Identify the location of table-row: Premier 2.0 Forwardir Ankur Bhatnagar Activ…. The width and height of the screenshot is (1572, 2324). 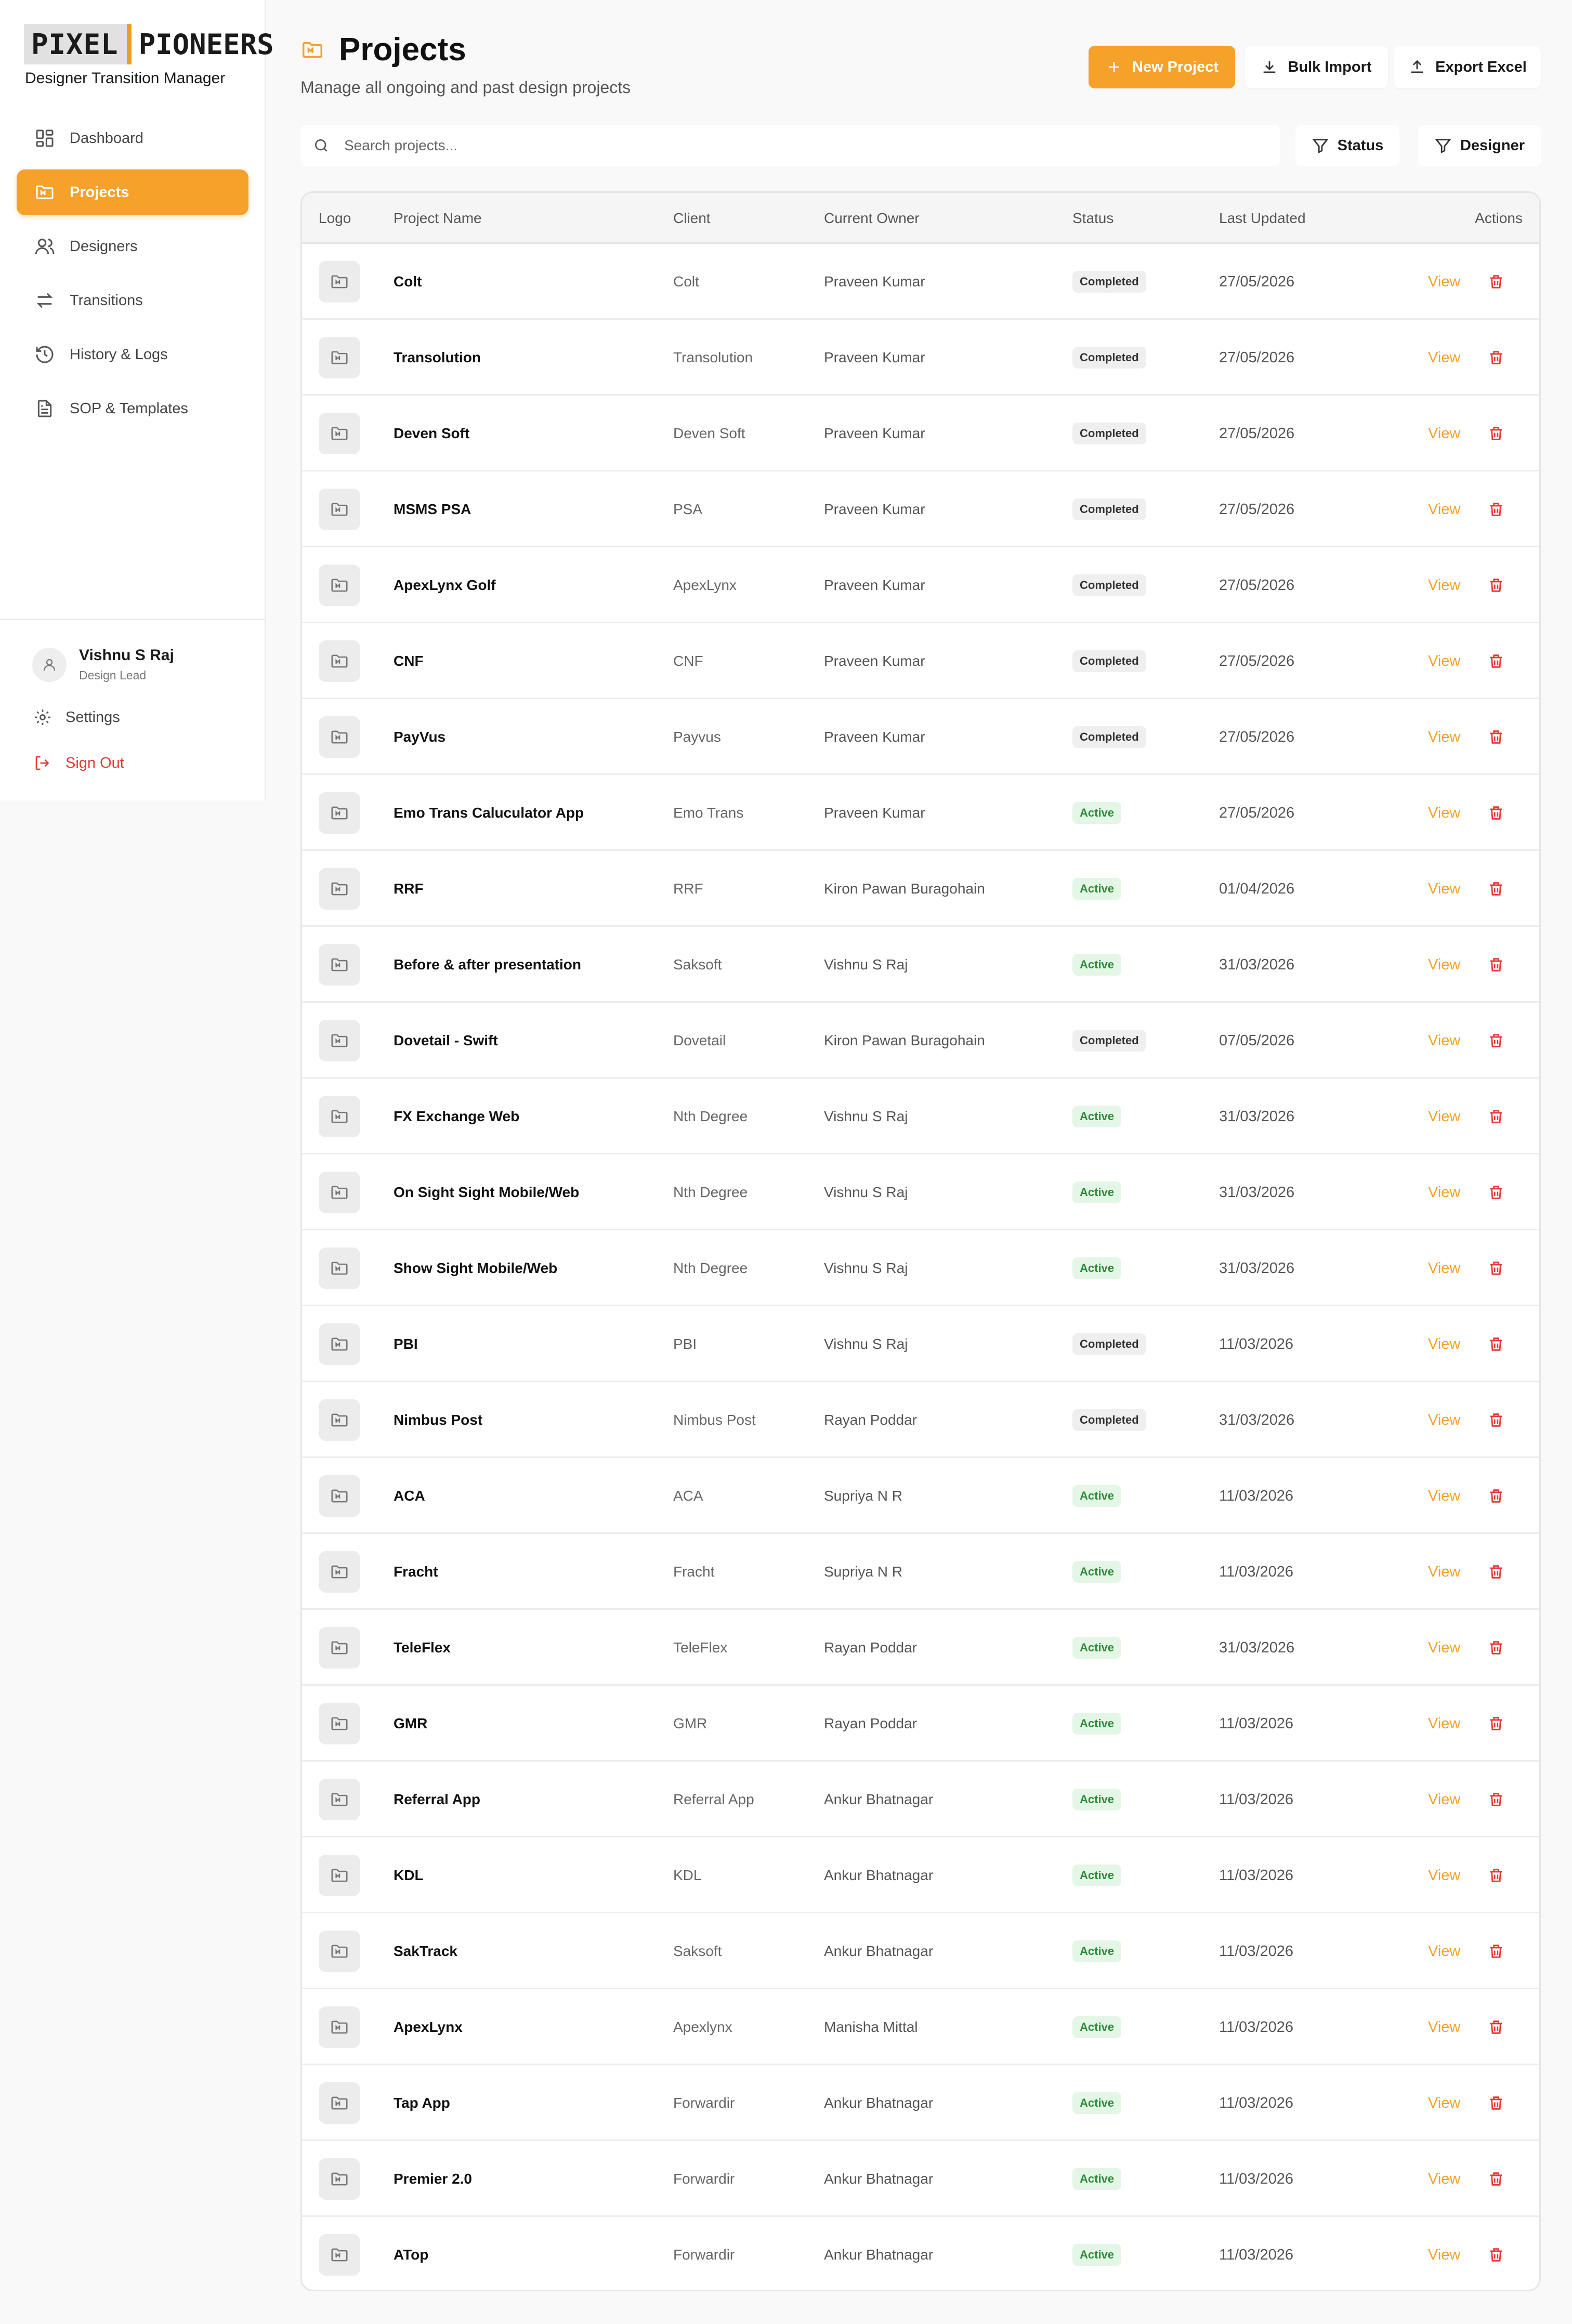
(921, 2179).